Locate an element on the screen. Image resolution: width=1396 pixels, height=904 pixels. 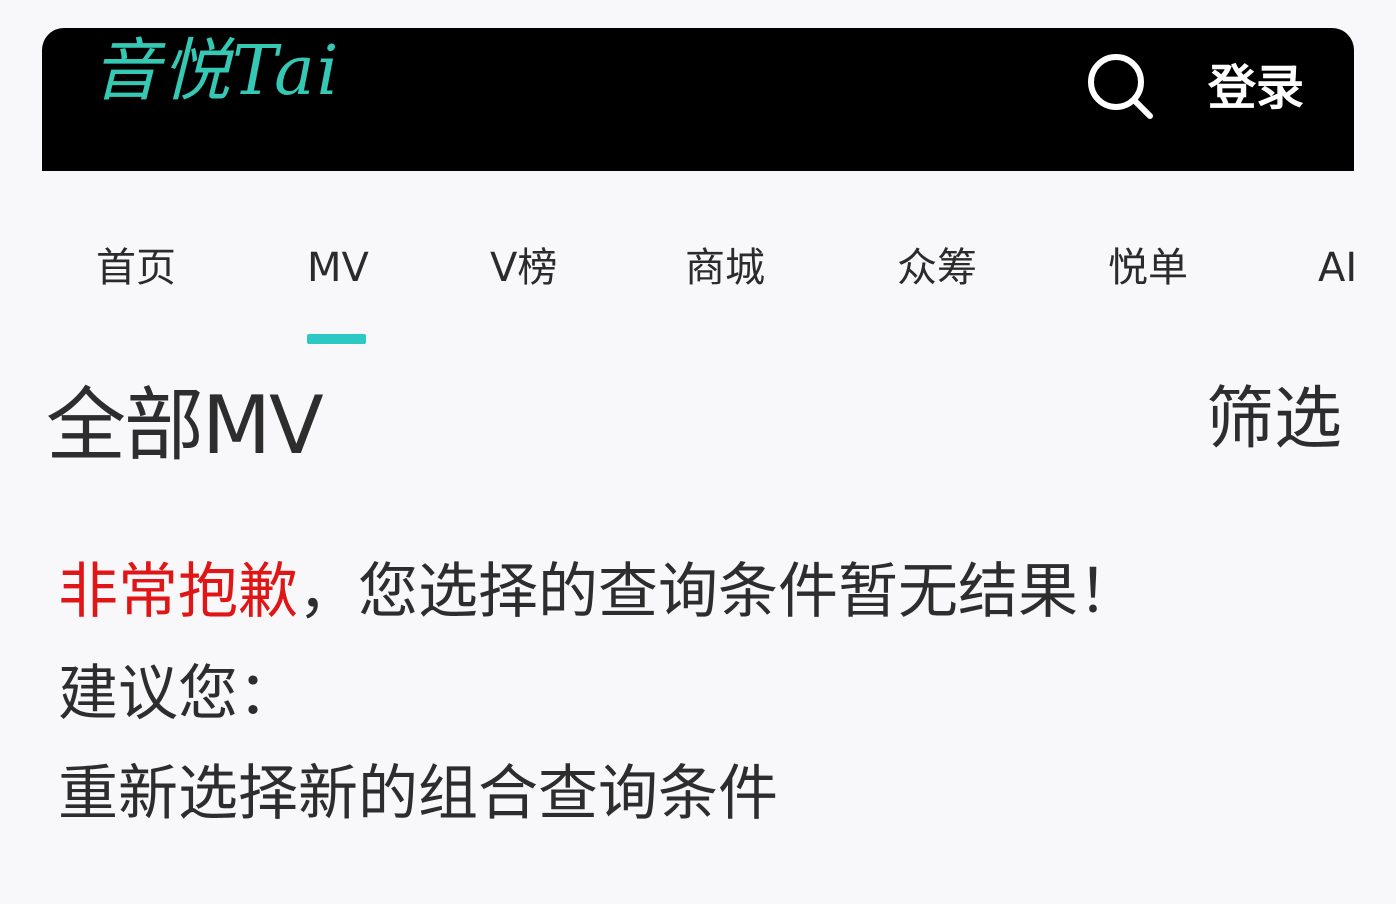
suggestion-text: 重新选择新的组合查询条件 is located at coordinates (418, 794).